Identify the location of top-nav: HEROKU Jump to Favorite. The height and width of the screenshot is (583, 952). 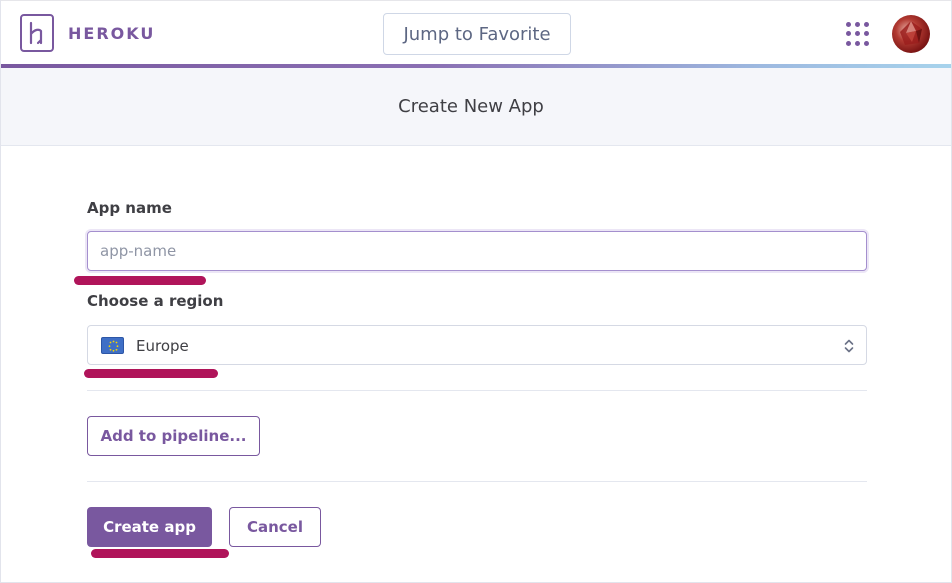
(476, 32).